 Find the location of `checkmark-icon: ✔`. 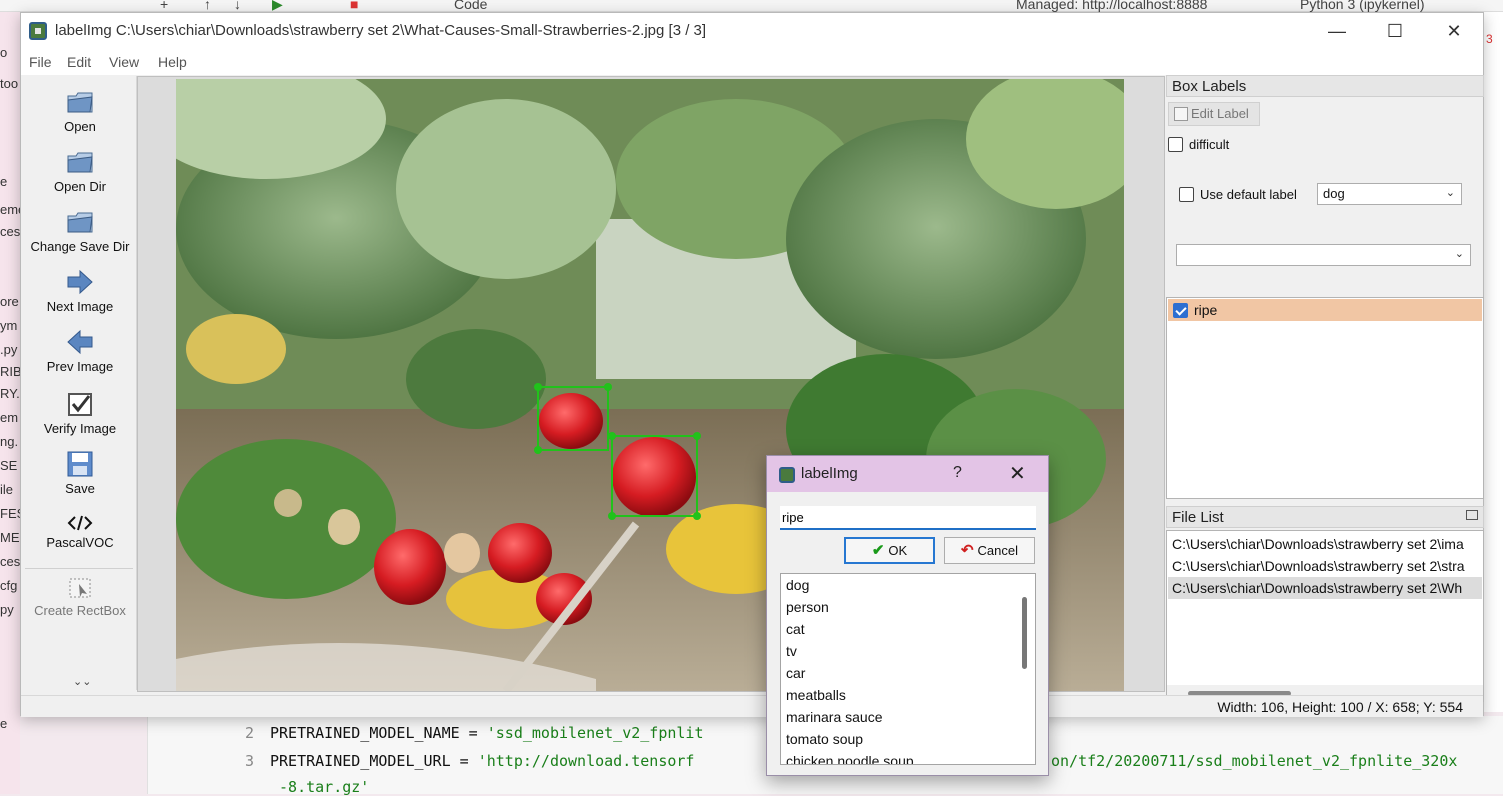

checkmark-icon: ✔ is located at coordinates (878, 550).